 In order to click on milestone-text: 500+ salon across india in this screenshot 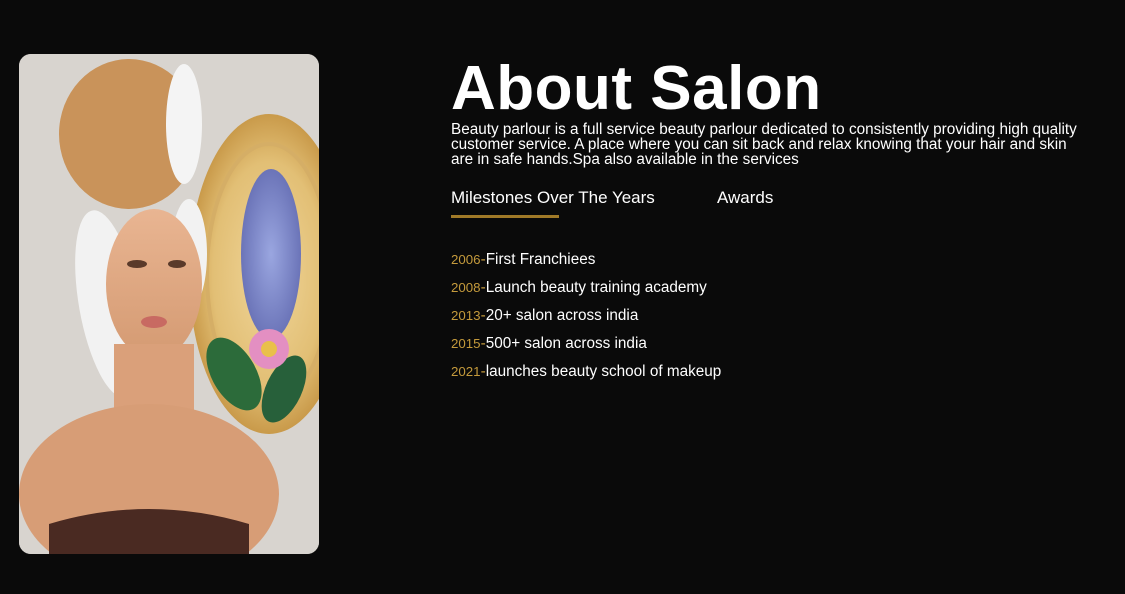, I will do `click(566, 344)`.